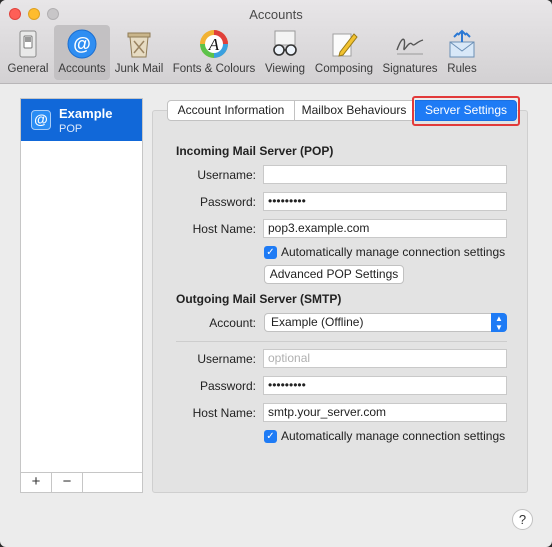 The height and width of the screenshot is (547, 552). What do you see at coordinates (522, 519) in the screenshot?
I see `help-button: ?` at bounding box center [522, 519].